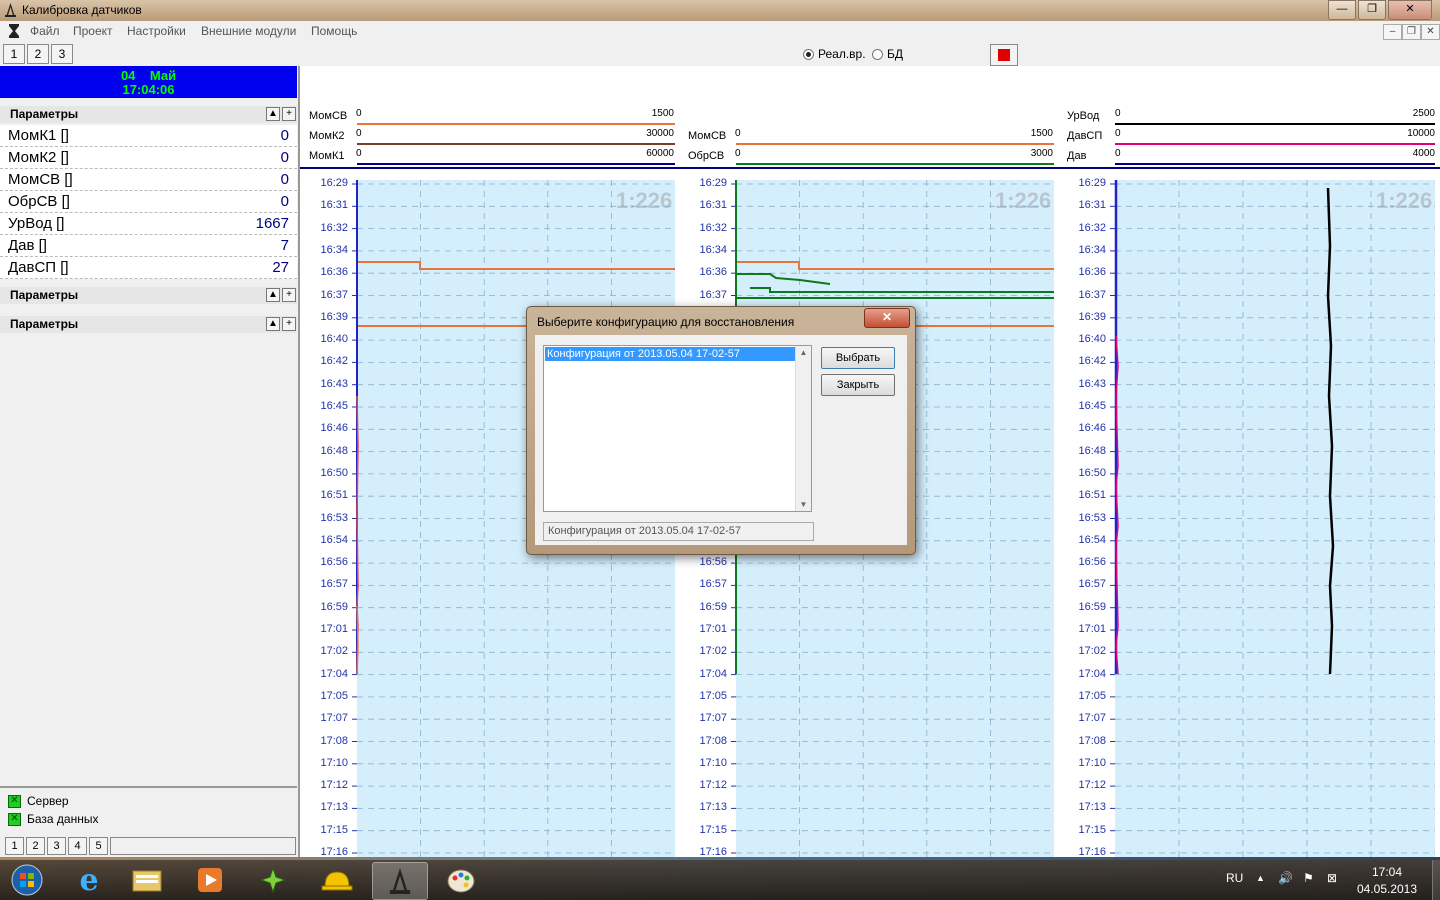 This screenshot has width=1440, height=900. What do you see at coordinates (677, 428) in the screenshot?
I see `config-listbox: Конфигурация от 2013.05.04 17-02-57 ▲ ▼` at bounding box center [677, 428].